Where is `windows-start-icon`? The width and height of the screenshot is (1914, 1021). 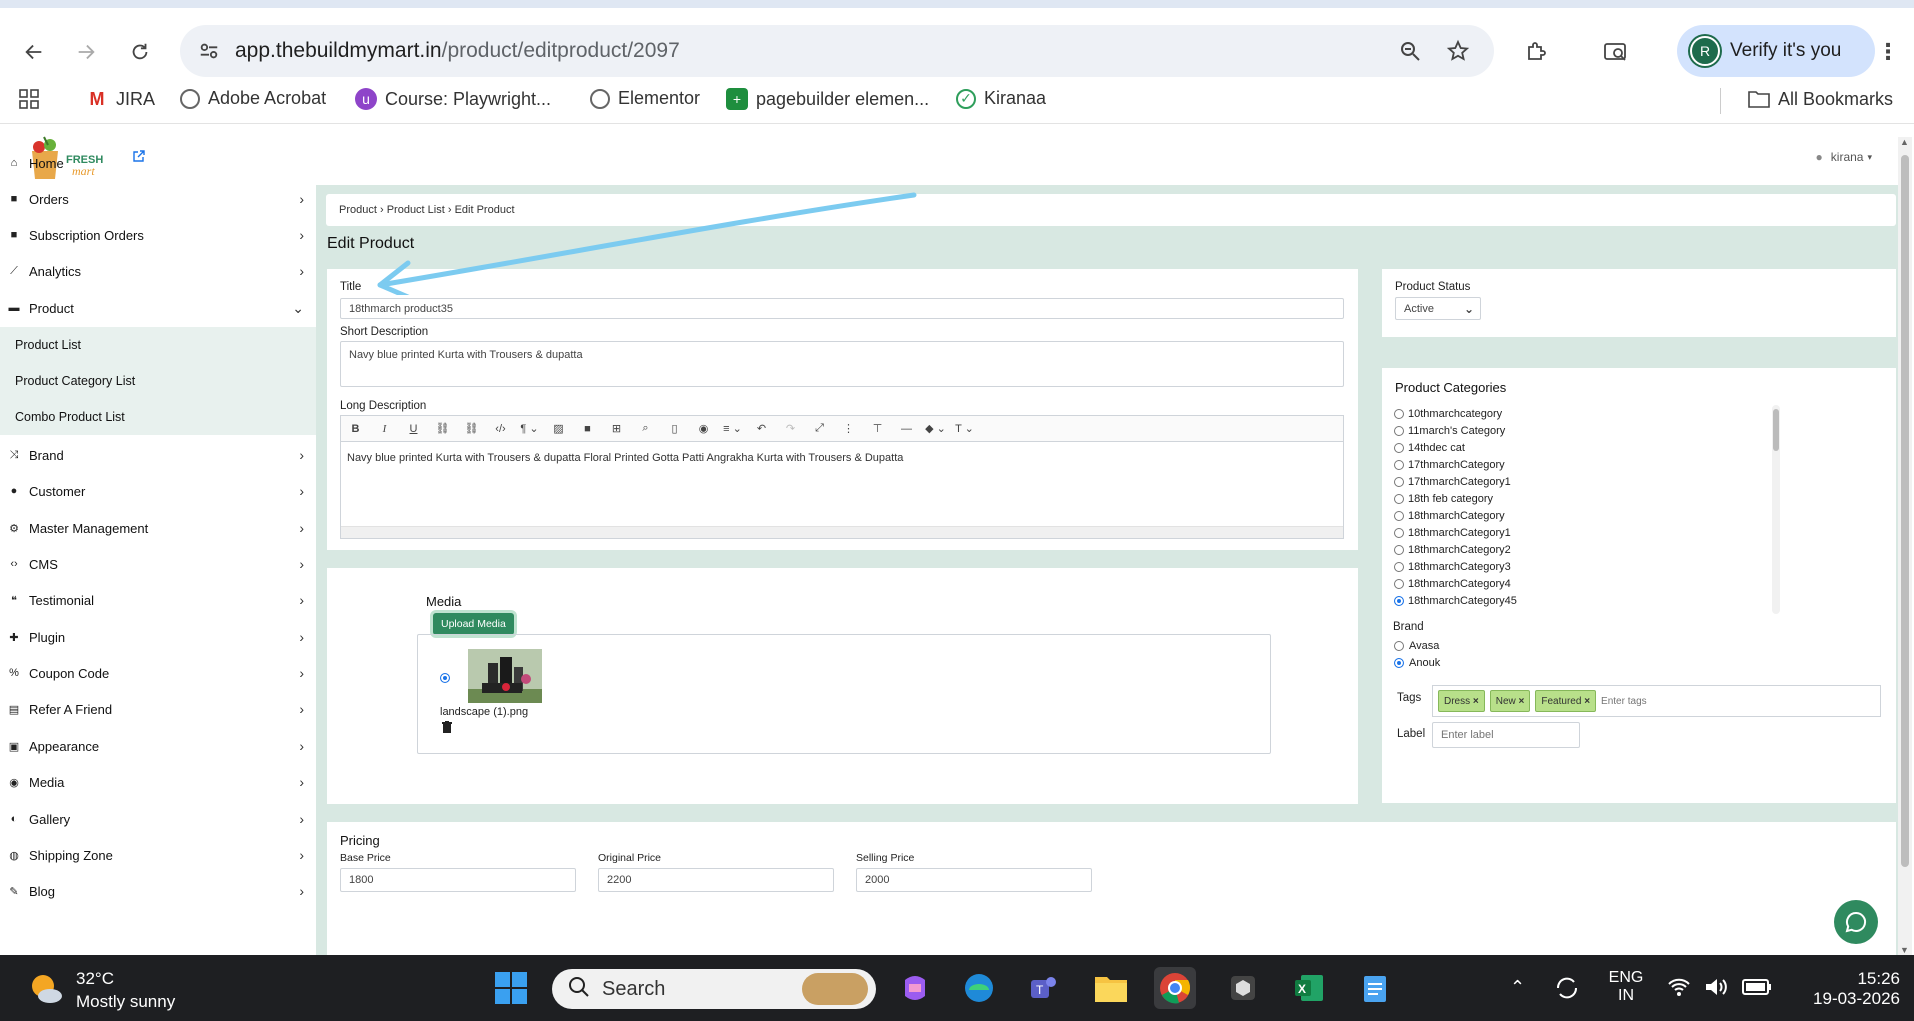
windows-start-icon is located at coordinates (511, 988).